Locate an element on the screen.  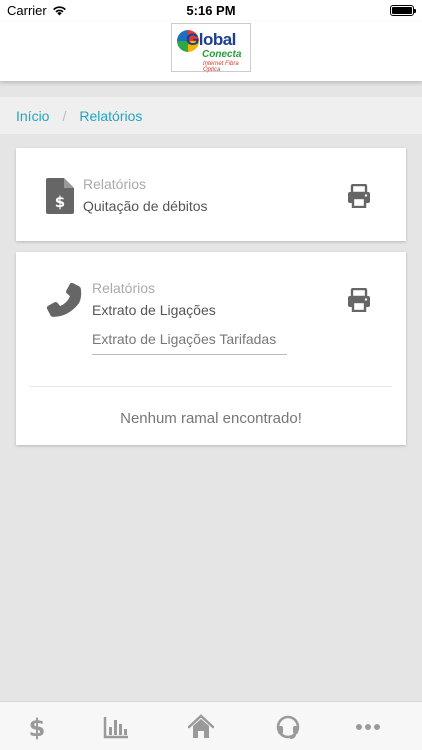
tab-bar: $ is located at coordinates (211, 725).